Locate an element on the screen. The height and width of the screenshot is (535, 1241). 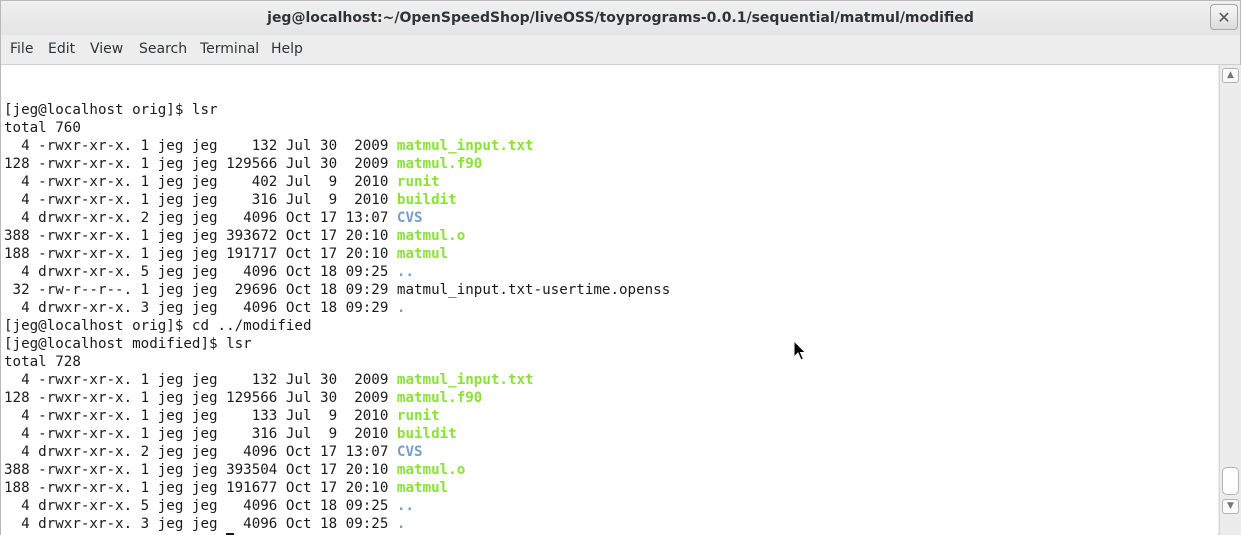
scroll-down-button: ▼ is located at coordinates (1230, 506).